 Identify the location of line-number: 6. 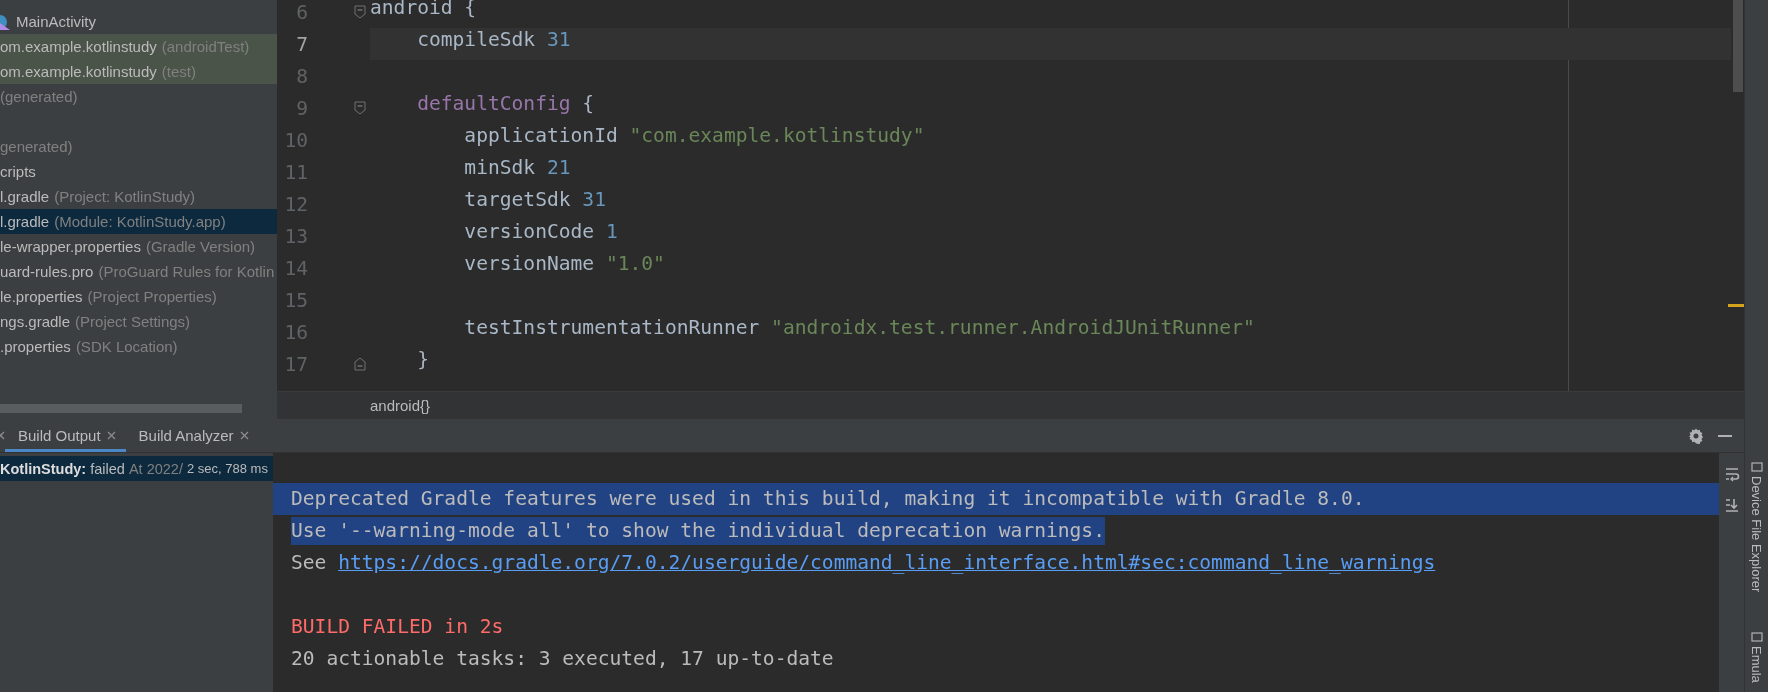
(302, 12).